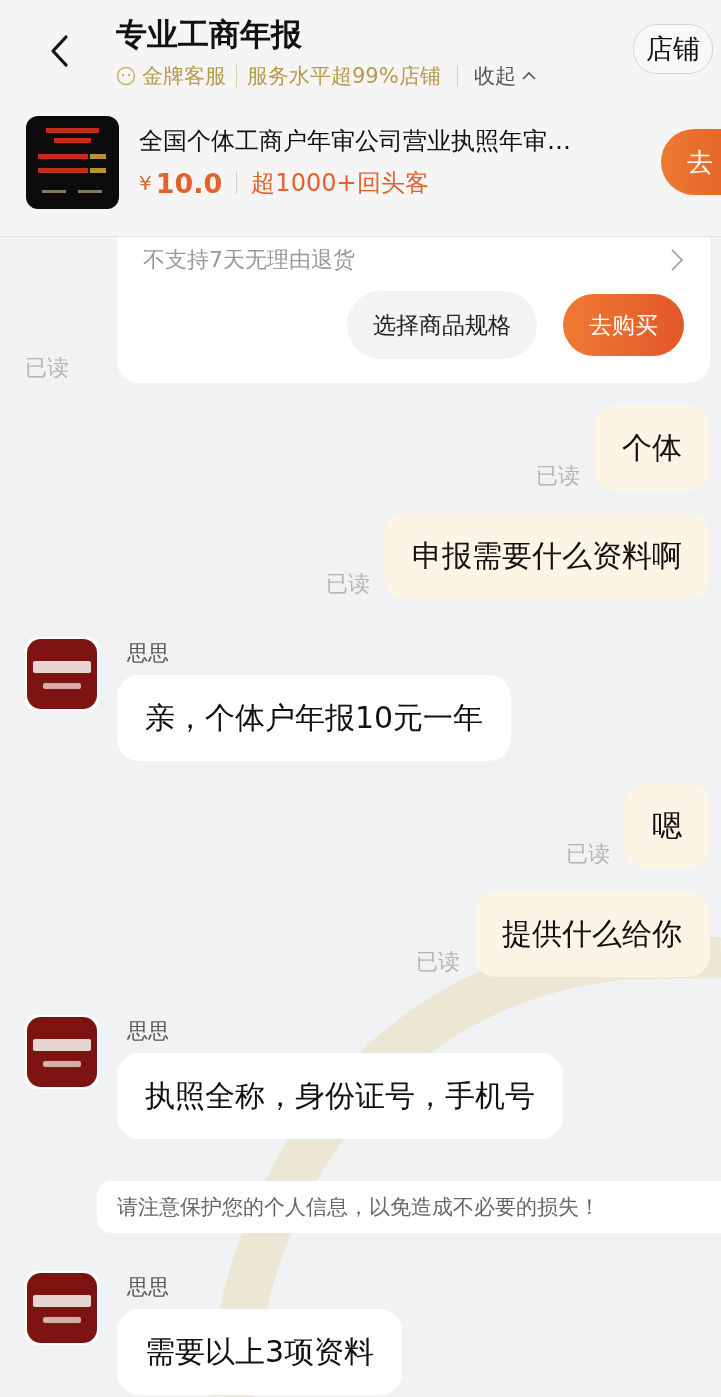 This screenshot has width=721, height=1397. I want to click on collapse-link: 收起, so click(494, 76).